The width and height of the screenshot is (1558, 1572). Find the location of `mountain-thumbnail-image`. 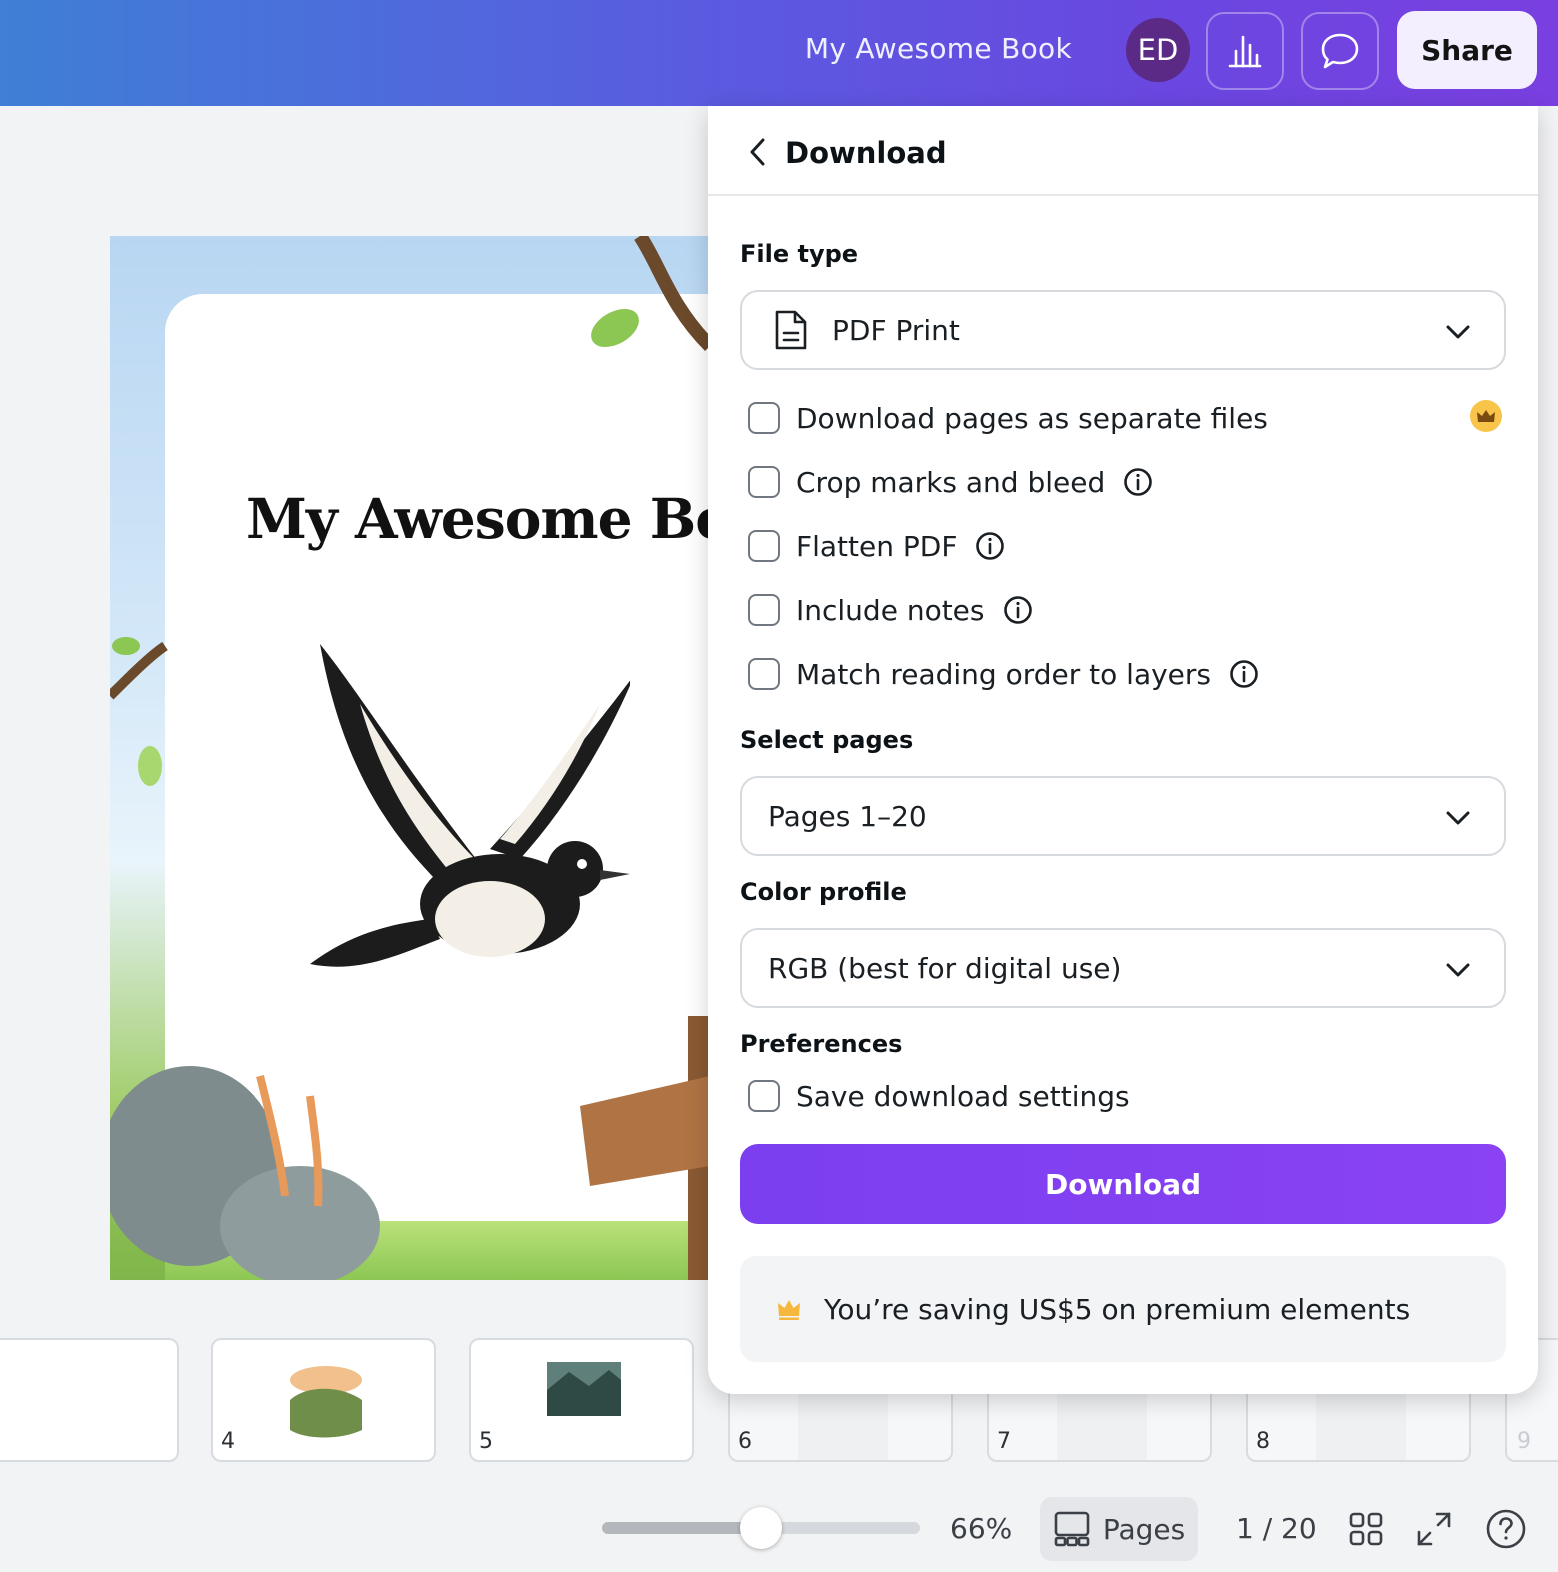

mountain-thumbnail-image is located at coordinates (584, 1389).